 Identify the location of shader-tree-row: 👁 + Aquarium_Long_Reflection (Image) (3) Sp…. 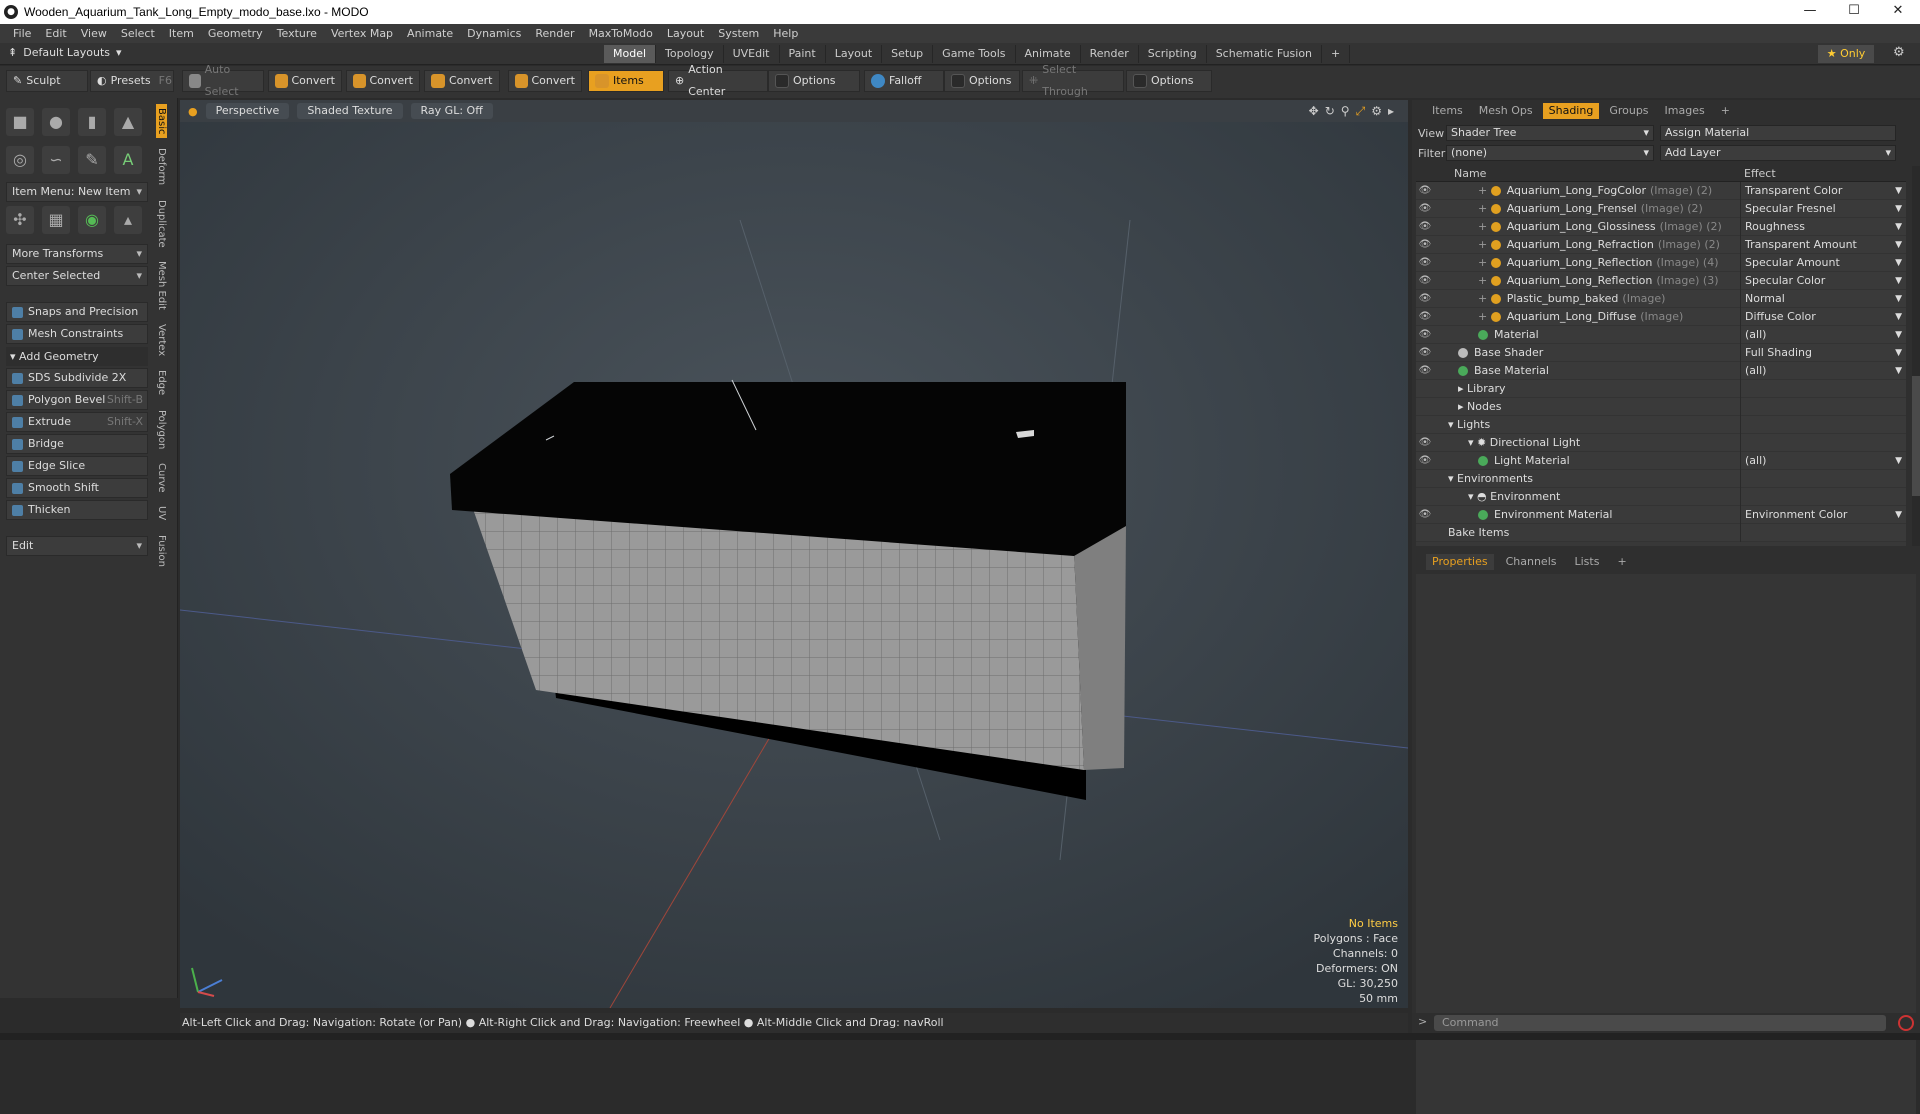
(1661, 280).